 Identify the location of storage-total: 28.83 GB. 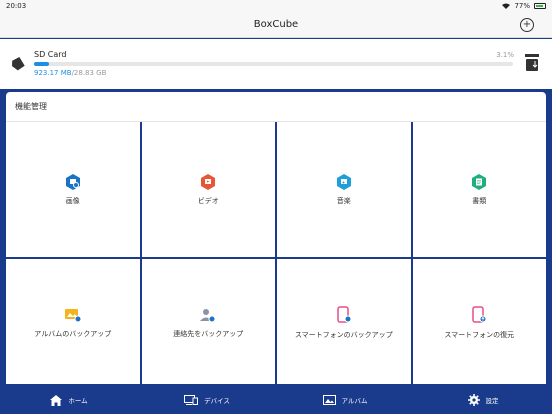
(90, 73).